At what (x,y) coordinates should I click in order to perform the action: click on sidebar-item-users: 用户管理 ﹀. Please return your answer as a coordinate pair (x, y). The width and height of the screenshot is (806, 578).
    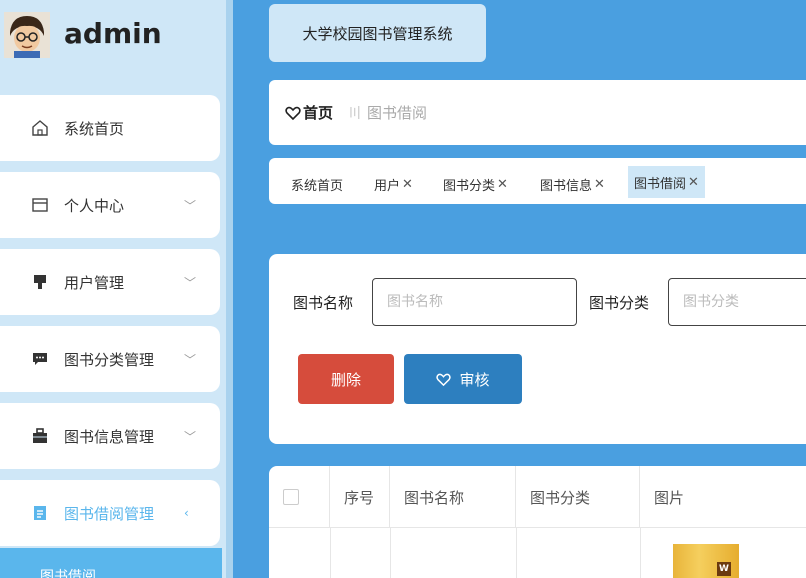
    Looking at the image, I should click on (110, 282).